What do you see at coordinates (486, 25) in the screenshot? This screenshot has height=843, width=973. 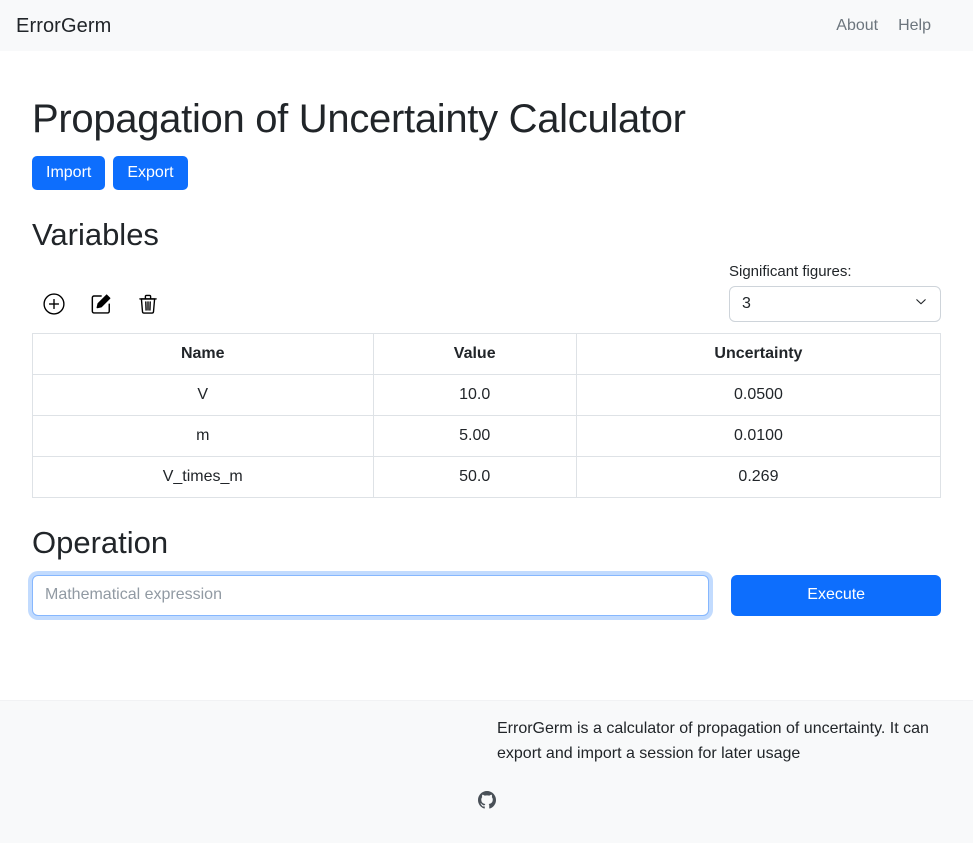 I see `navbar: ErrorGerm About Help` at bounding box center [486, 25].